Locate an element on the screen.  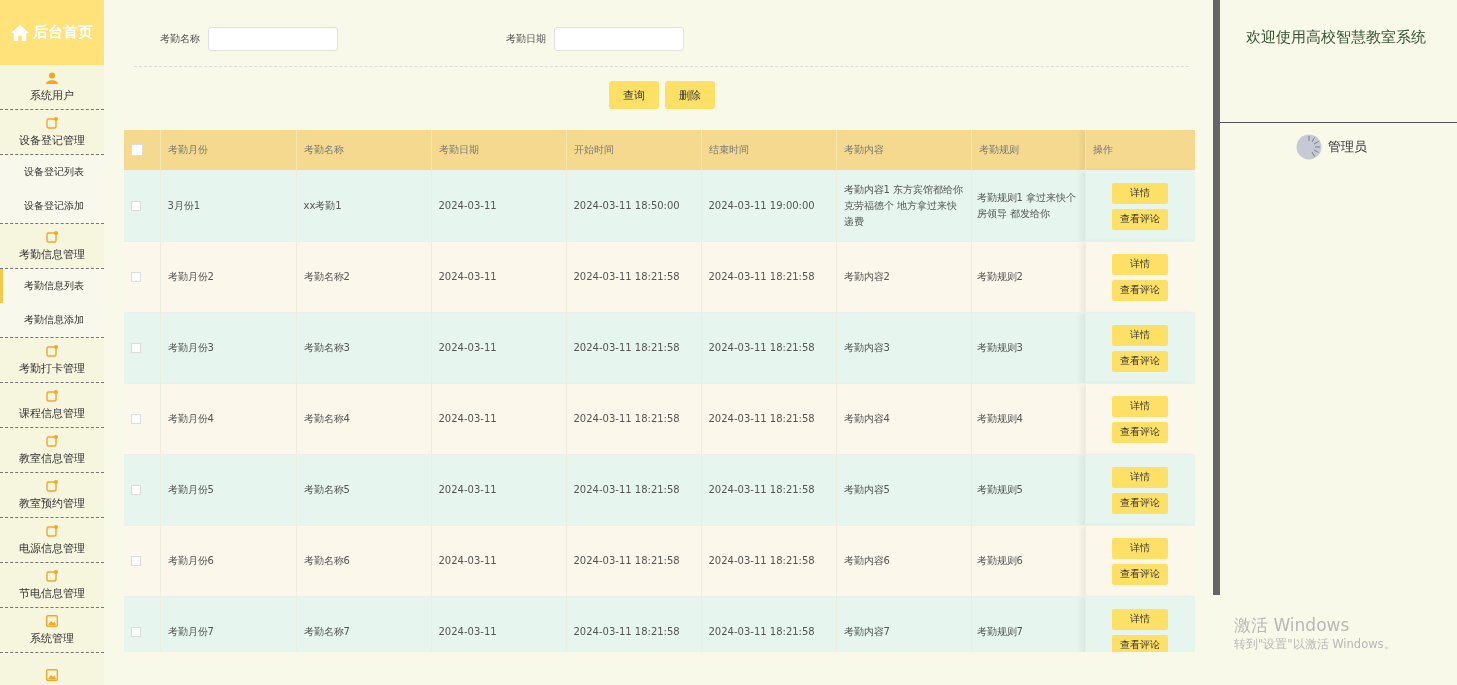
table-cell: 考勤名称4 is located at coordinates (326, 418).